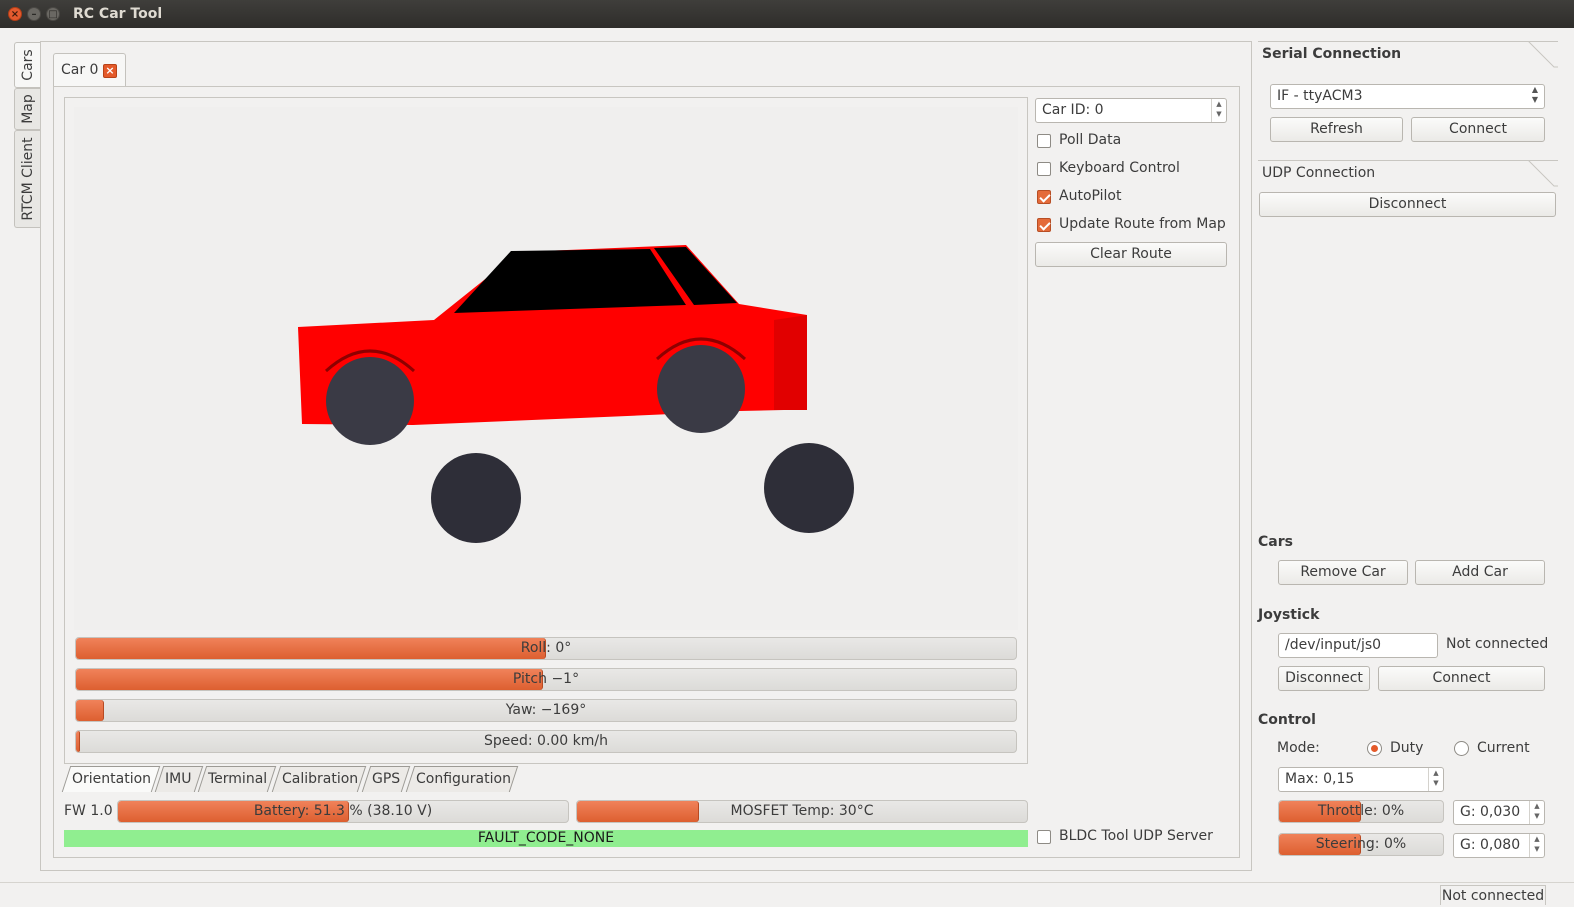 The height and width of the screenshot is (907, 1574). Describe the element at coordinates (1408, 174) in the screenshot. I see `udp-connection-header: UDP Connection` at that location.